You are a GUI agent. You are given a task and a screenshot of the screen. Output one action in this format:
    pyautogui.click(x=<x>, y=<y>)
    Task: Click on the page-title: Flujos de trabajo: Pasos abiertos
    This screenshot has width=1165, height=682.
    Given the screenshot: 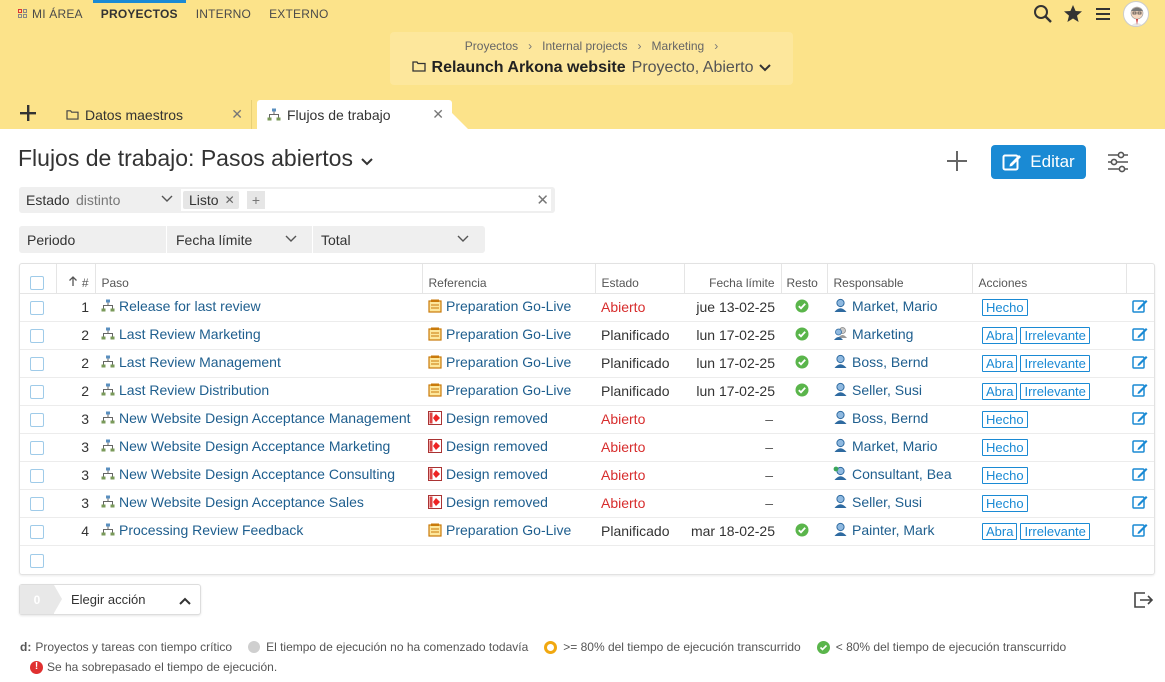 What is the action you would take?
    pyautogui.click(x=195, y=158)
    